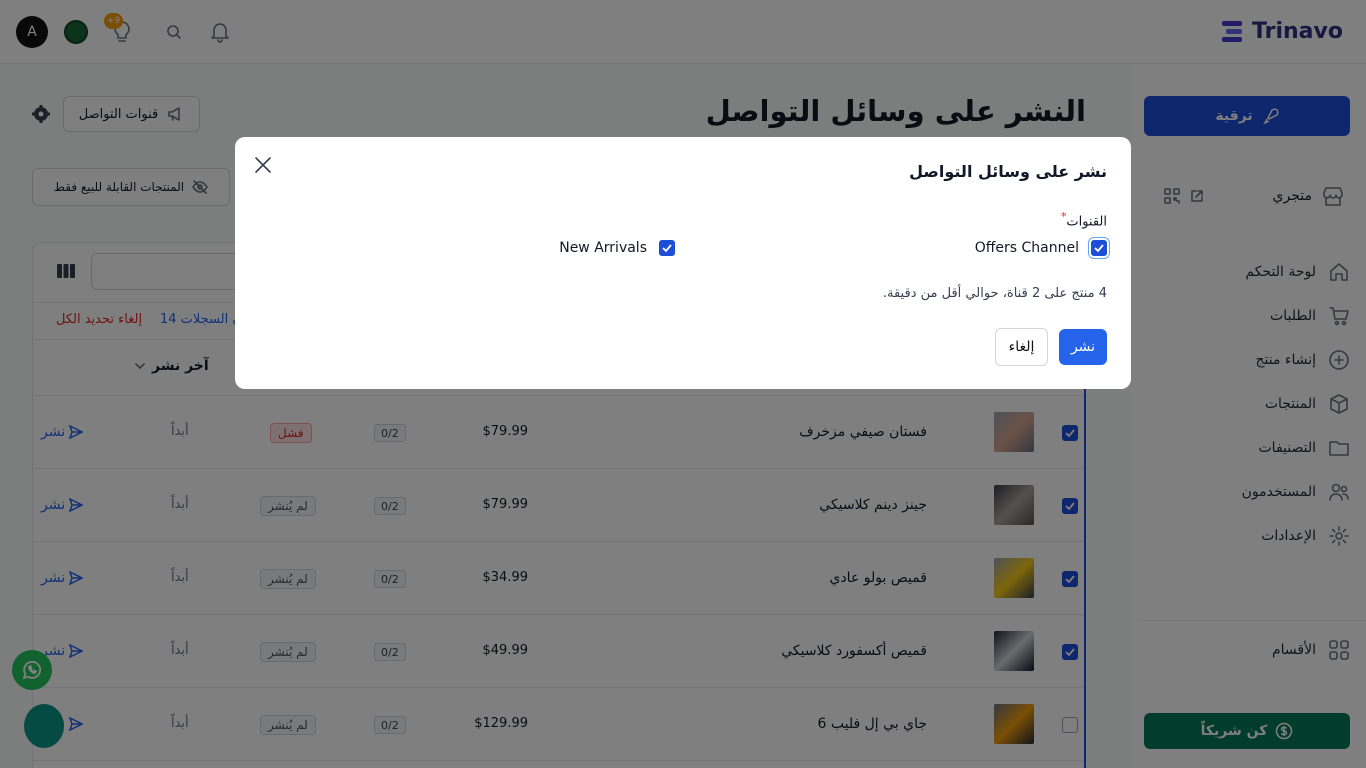 This screenshot has width=1366, height=768. Describe the element at coordinates (1008, 171) in the screenshot. I see `dialog-title: نشر على وسائل التواصل` at that location.